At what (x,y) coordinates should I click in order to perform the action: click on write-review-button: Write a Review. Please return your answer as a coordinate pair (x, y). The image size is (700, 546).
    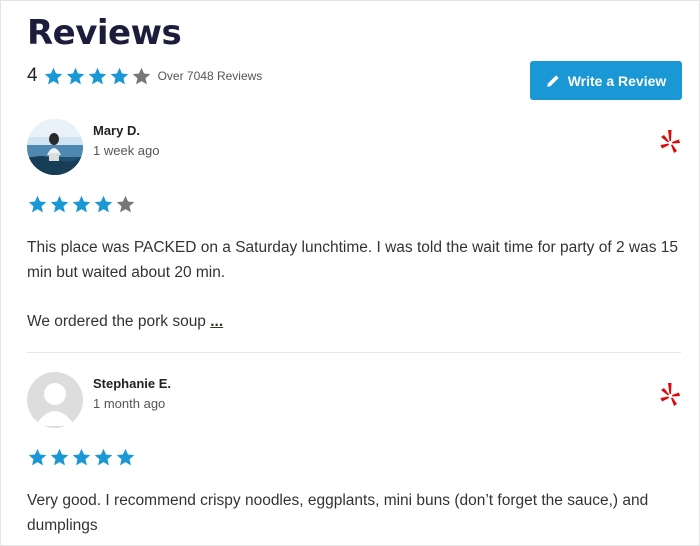
    Looking at the image, I should click on (606, 80).